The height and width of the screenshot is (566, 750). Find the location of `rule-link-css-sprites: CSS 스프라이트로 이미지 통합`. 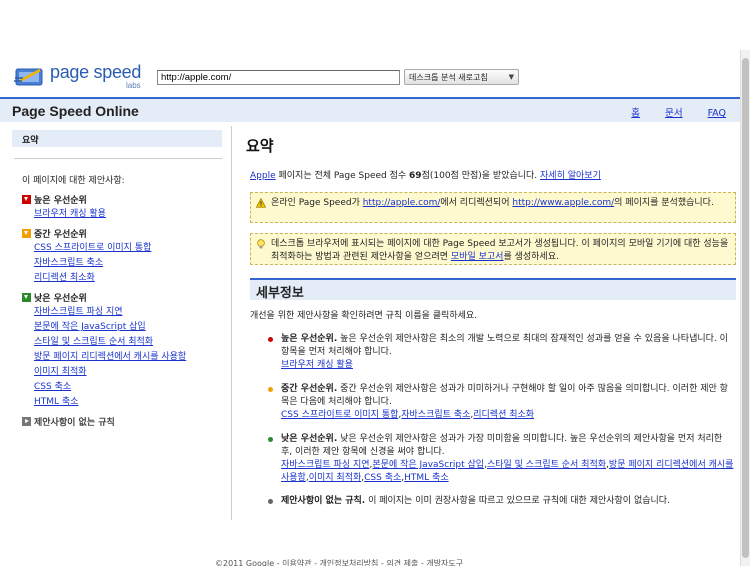

rule-link-css-sprites: CSS 스프라이트로 이미지 통합 is located at coordinates (339, 415).